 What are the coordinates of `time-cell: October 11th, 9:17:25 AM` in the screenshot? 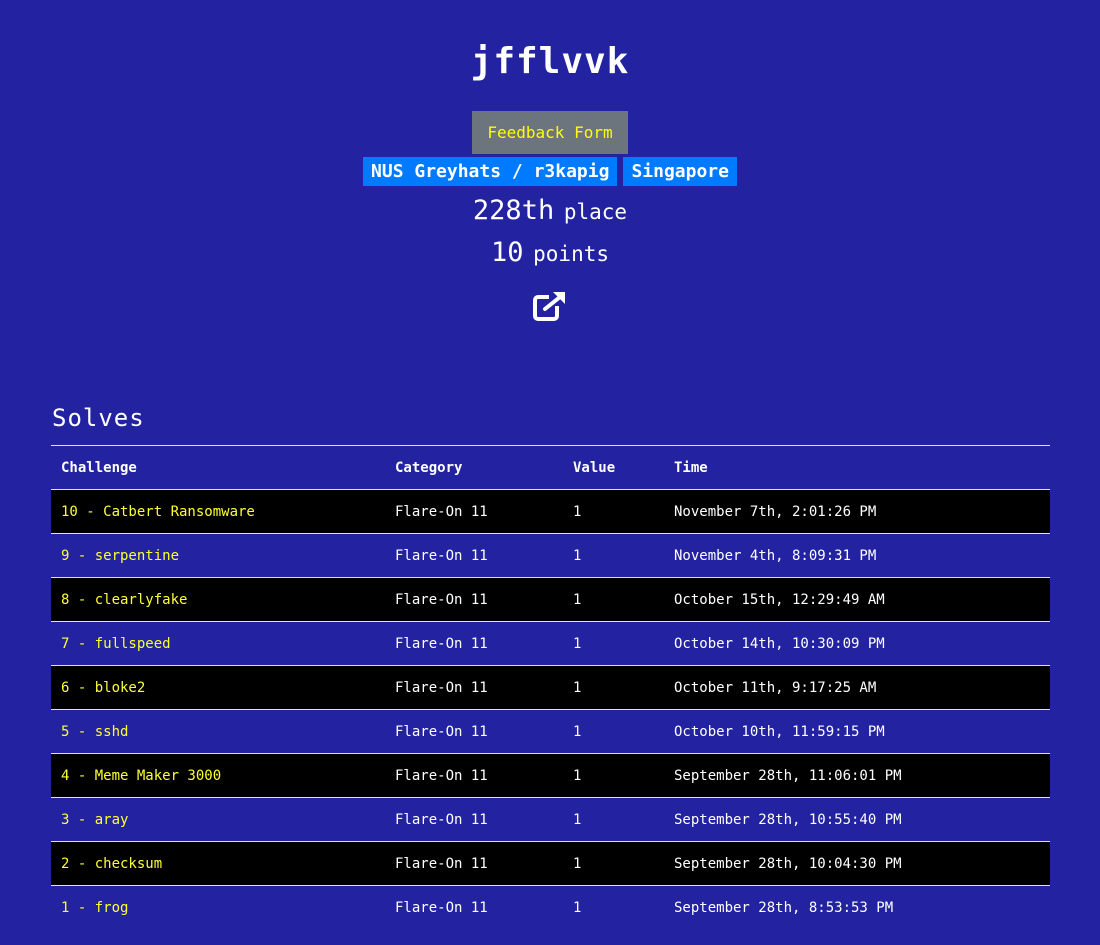 It's located at (857, 687).